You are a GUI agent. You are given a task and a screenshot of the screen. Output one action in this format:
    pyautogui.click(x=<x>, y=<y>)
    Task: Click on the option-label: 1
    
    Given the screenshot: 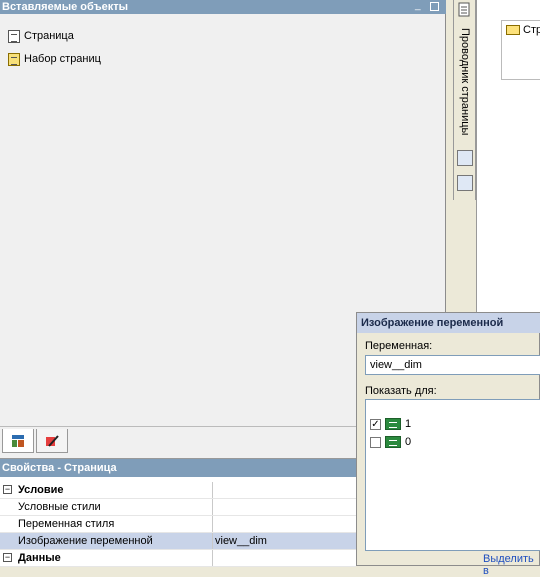 What is the action you would take?
    pyautogui.click(x=408, y=424)
    